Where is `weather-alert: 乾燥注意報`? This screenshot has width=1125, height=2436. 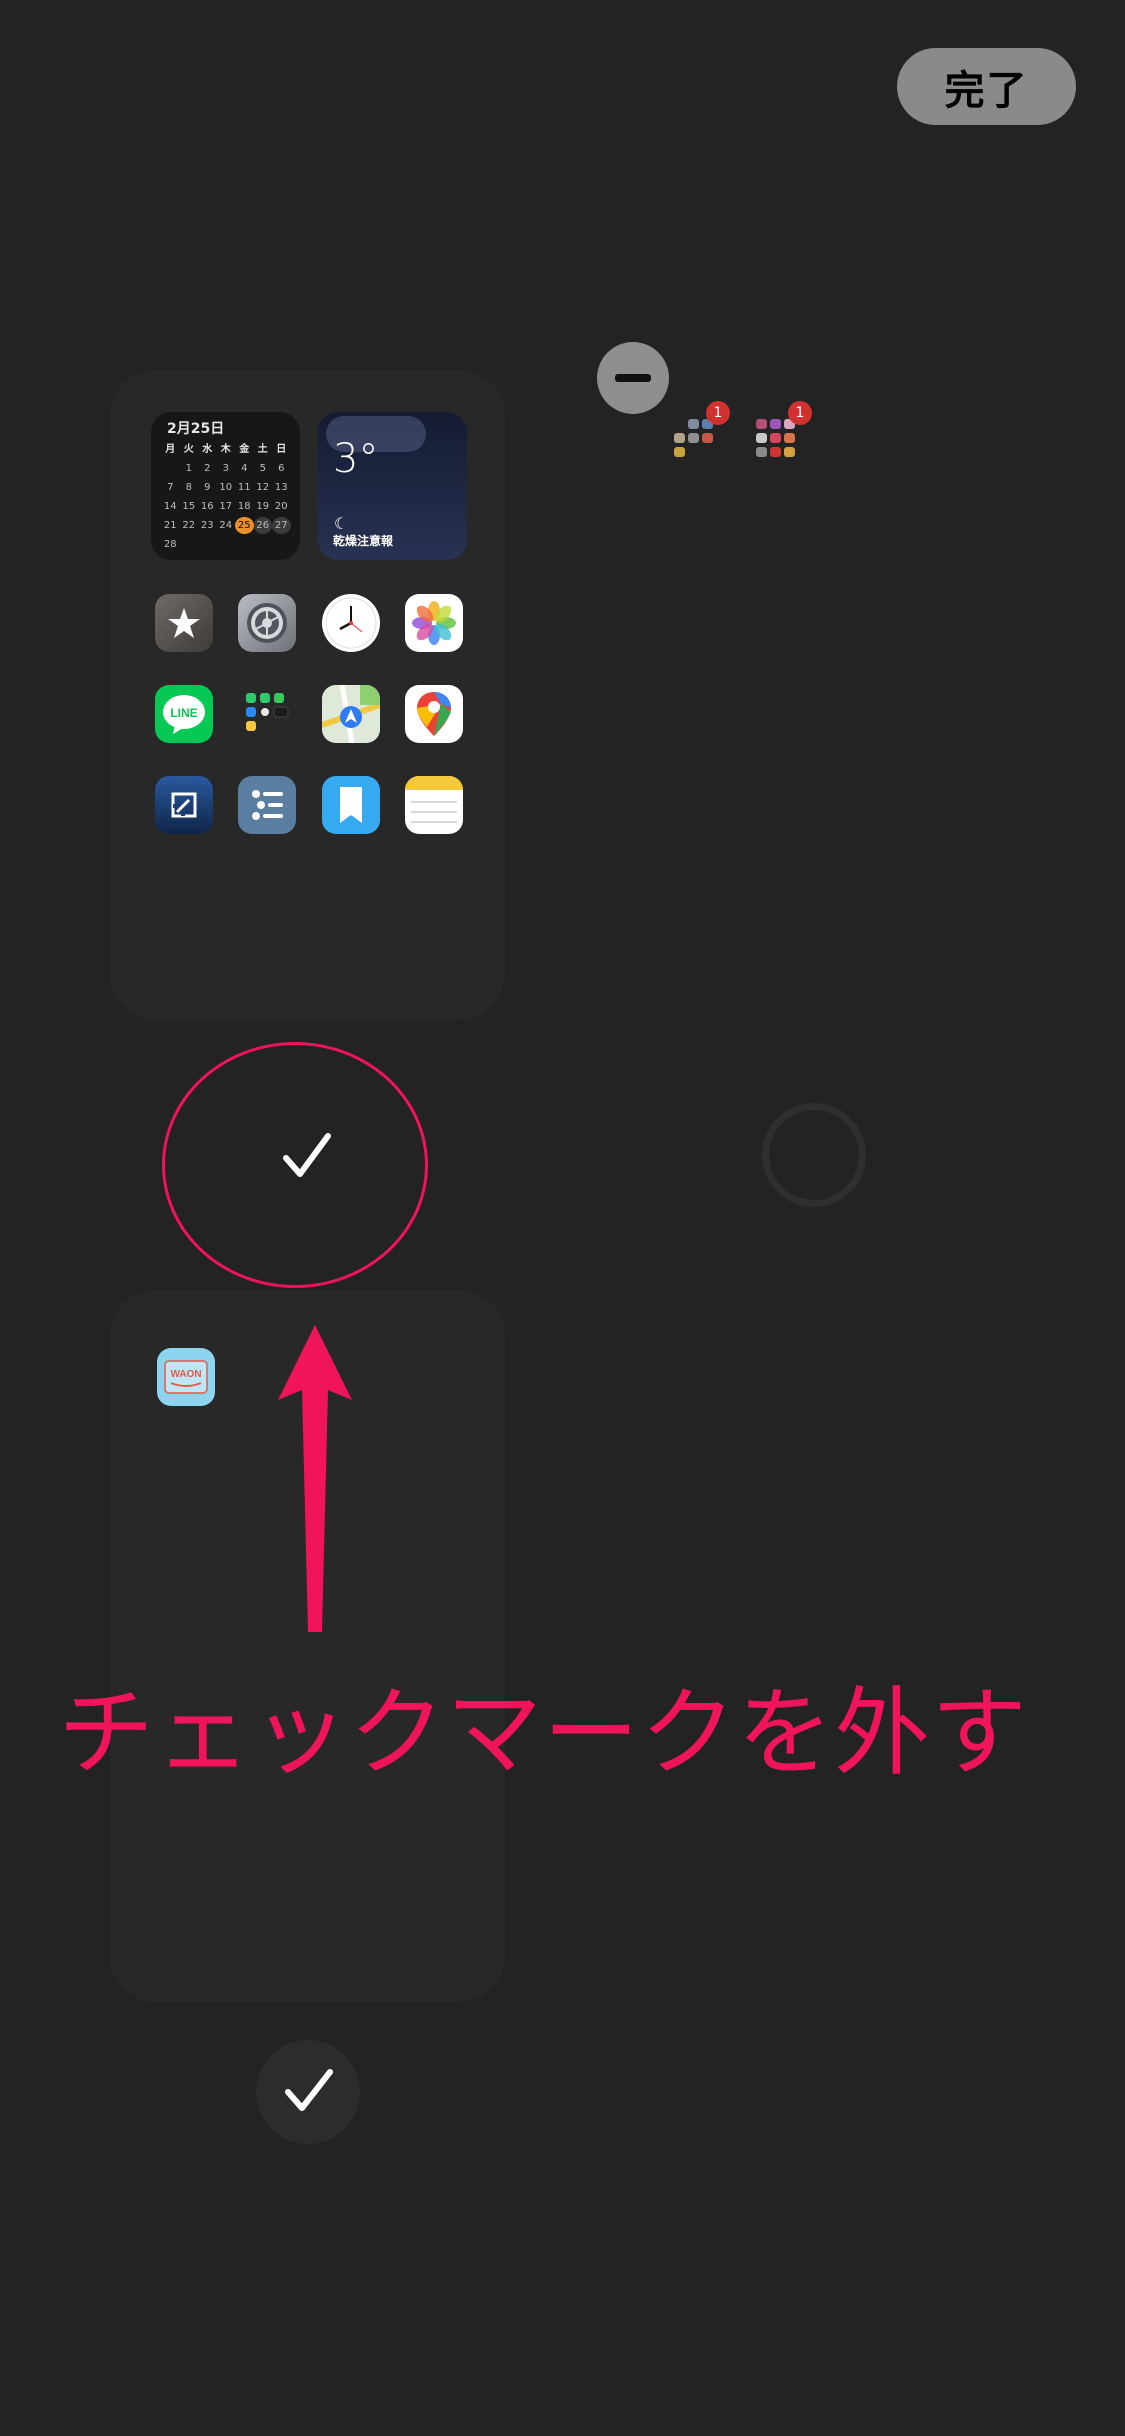
weather-alert: 乾燥注意報 is located at coordinates (363, 541).